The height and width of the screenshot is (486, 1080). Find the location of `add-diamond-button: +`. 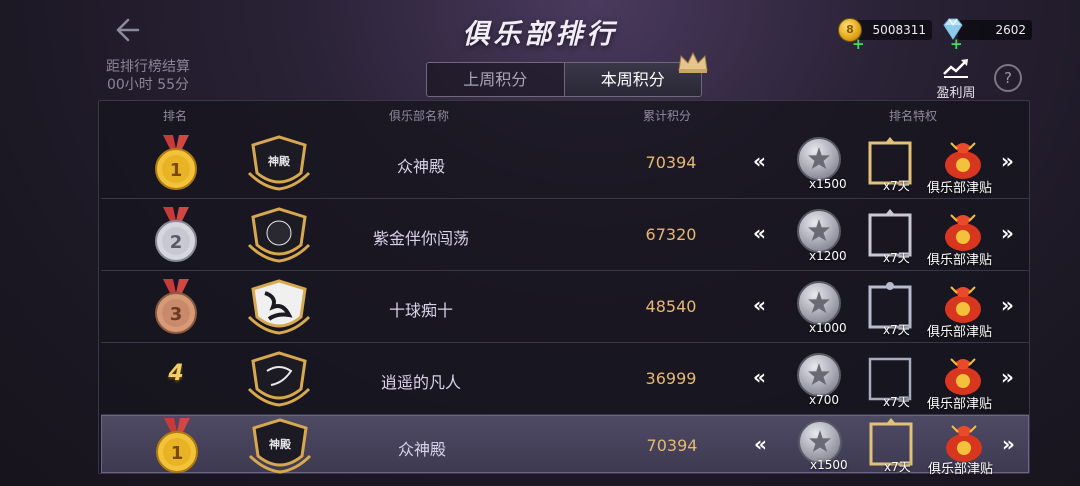

add-diamond-button: + is located at coordinates (956, 44).